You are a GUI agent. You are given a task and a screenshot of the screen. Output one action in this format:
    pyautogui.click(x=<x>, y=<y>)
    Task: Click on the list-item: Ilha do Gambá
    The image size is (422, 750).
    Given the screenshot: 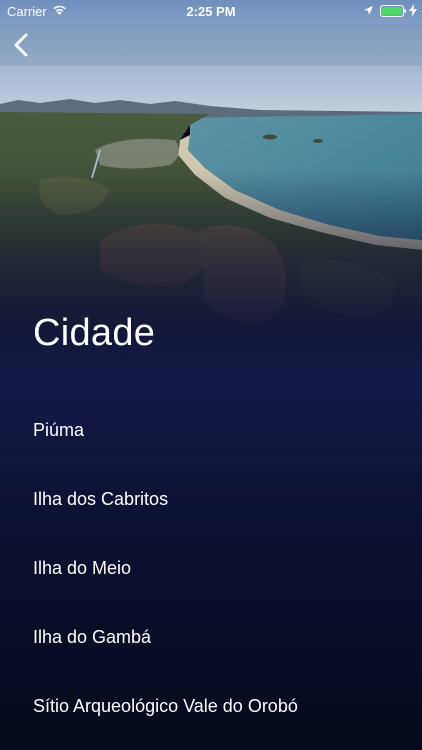 What is the action you would take?
    pyautogui.click(x=211, y=637)
    